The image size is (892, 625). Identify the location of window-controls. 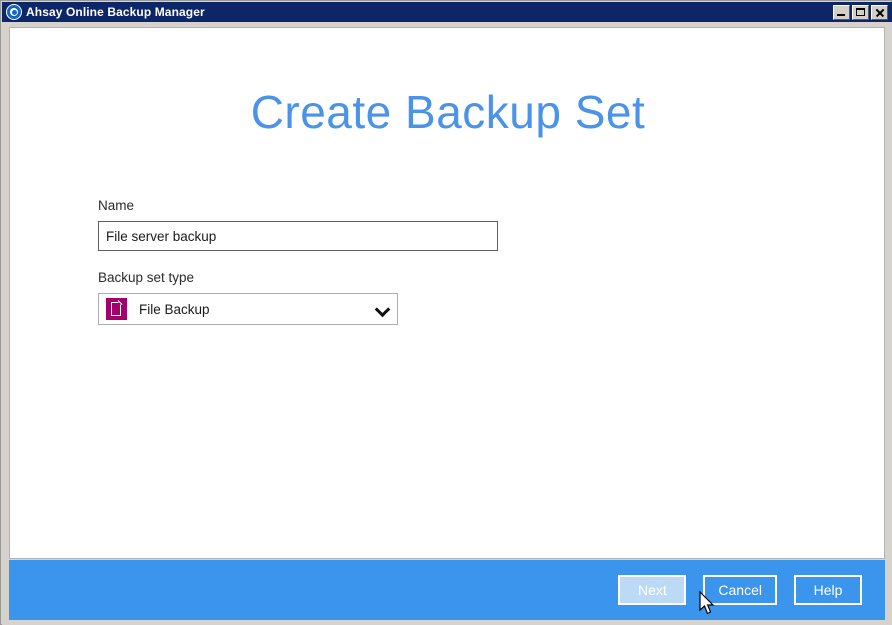
(861, 12).